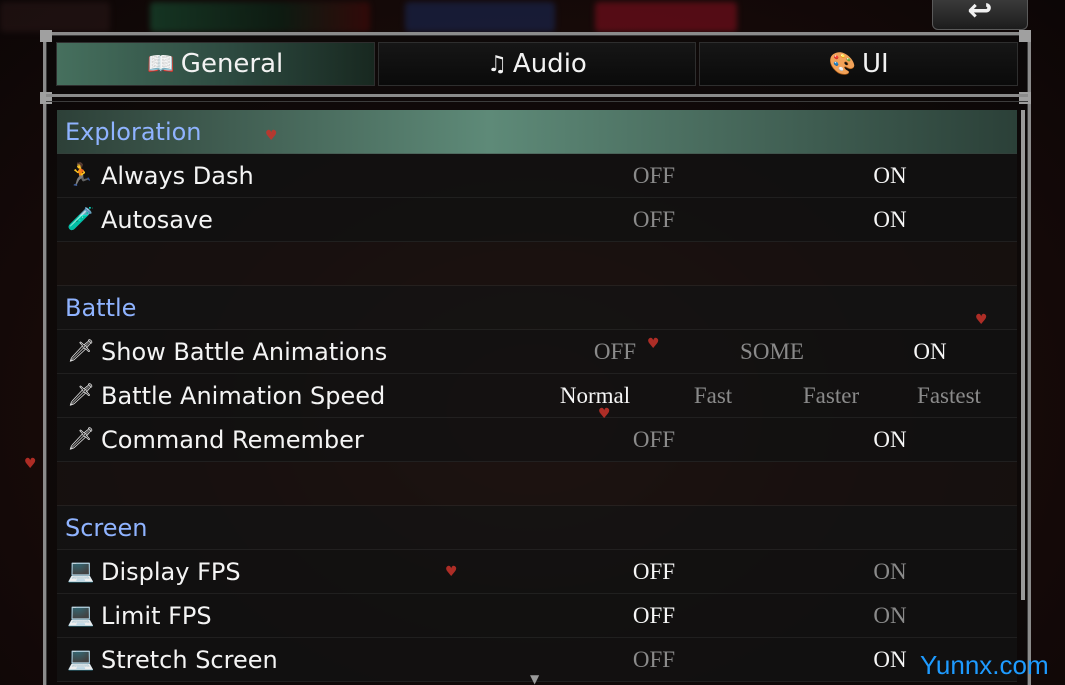 Image resolution: width=1065 pixels, height=685 pixels. Describe the element at coordinates (161, 64) in the screenshot. I see `book-icon: 📖` at that location.